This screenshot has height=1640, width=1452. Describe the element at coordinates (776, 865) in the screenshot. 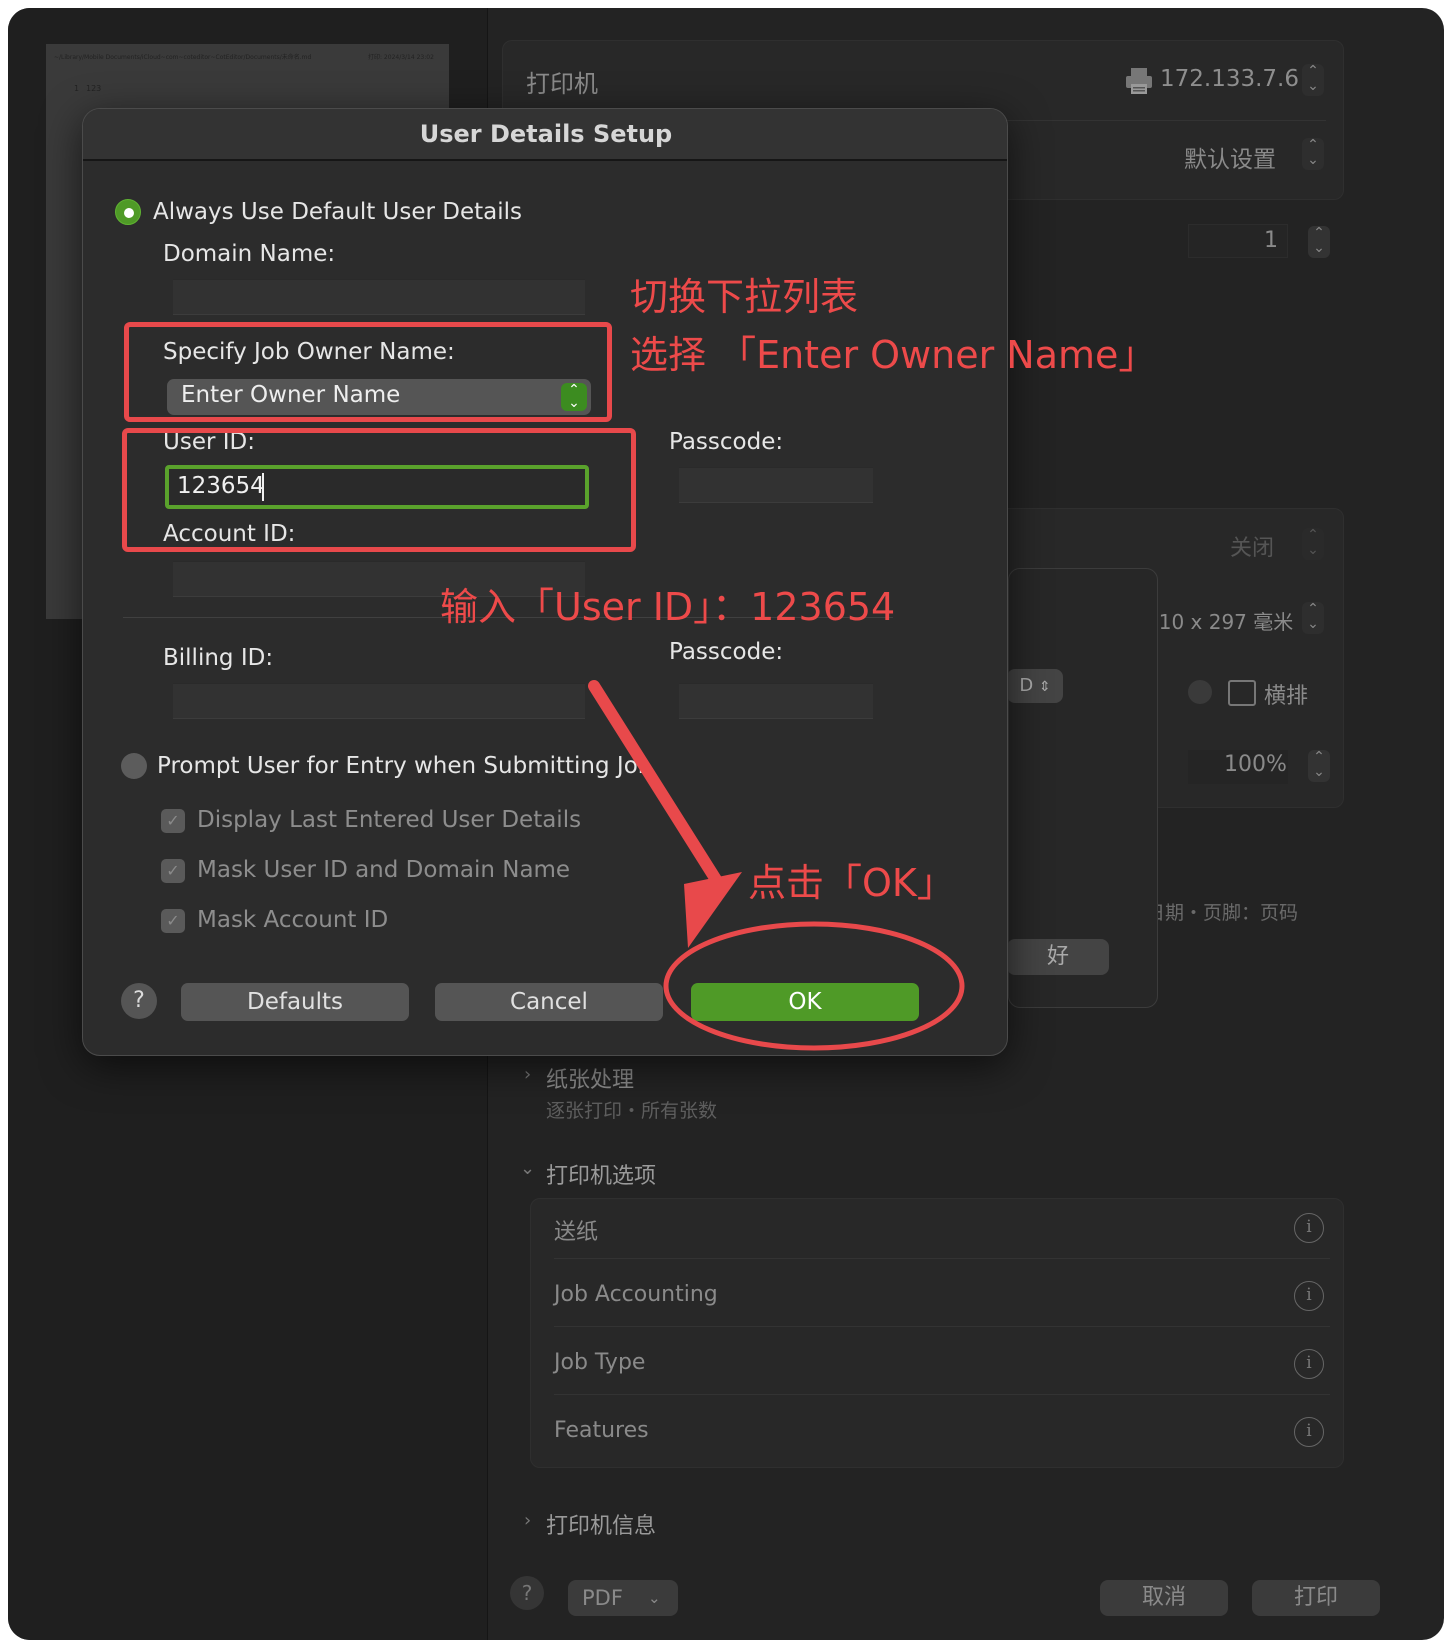

I see `annotation-arrow-and-circle` at that location.